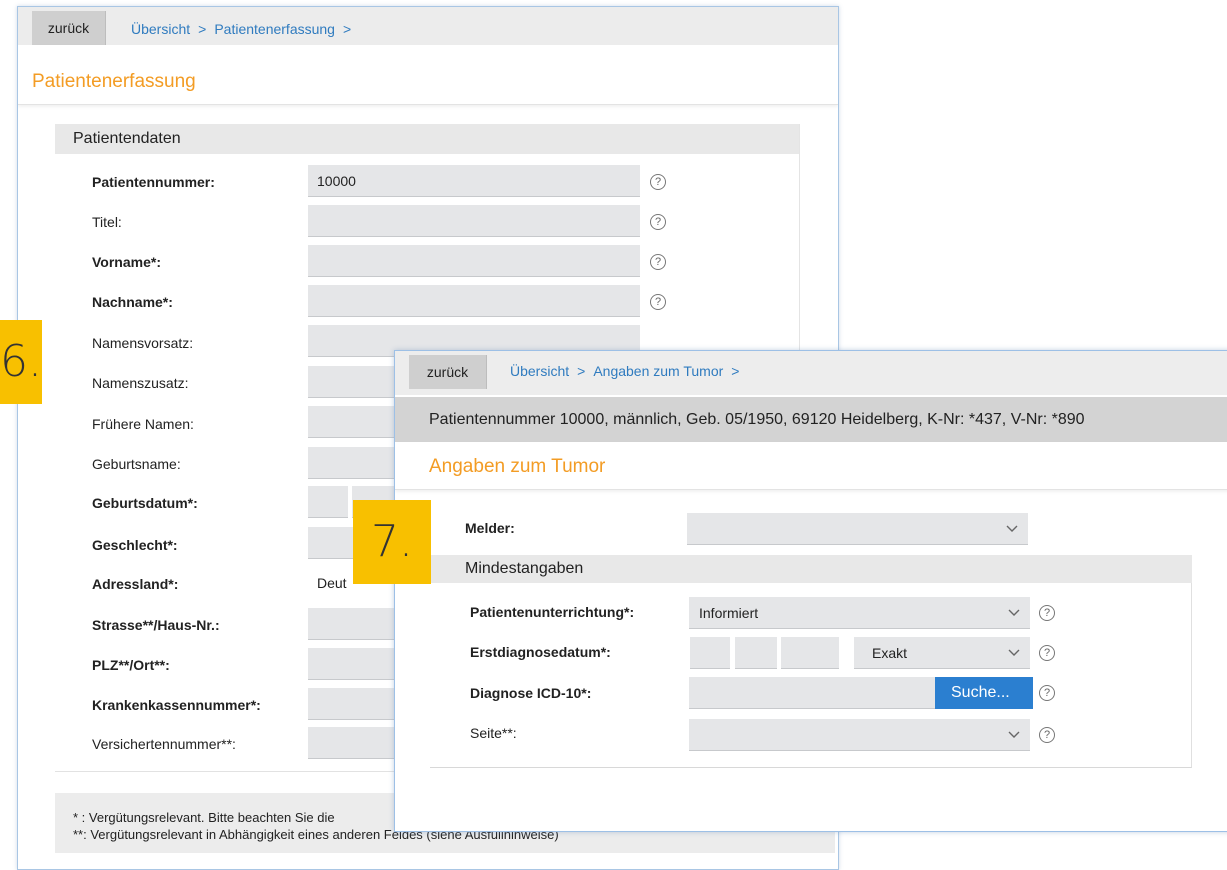  What do you see at coordinates (140, 383) in the screenshot?
I see `label-namenszusatz: Namenszusatz:` at bounding box center [140, 383].